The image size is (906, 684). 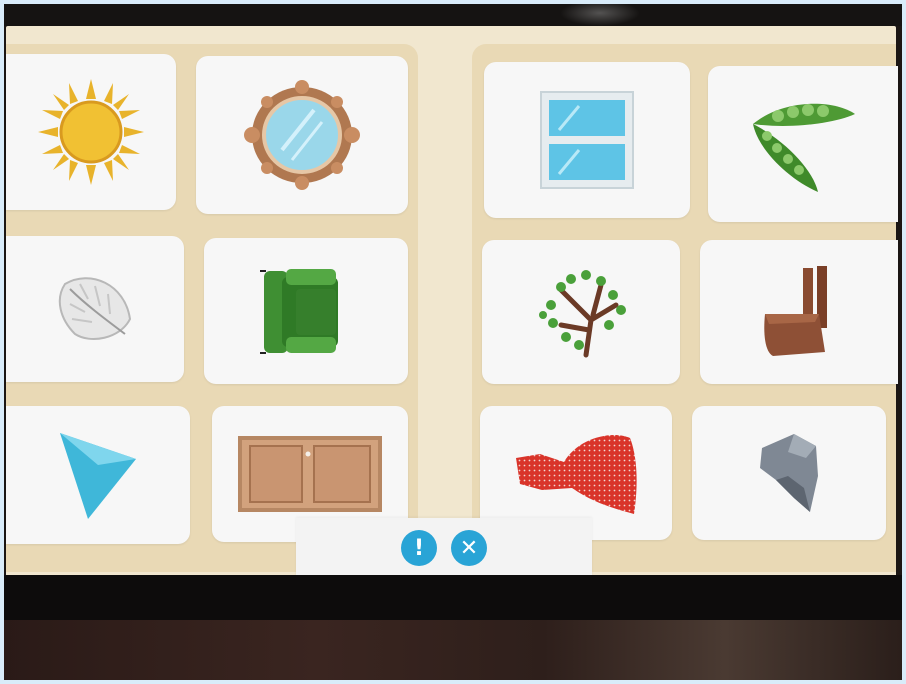 I want to click on door-icon, so click(x=310, y=474).